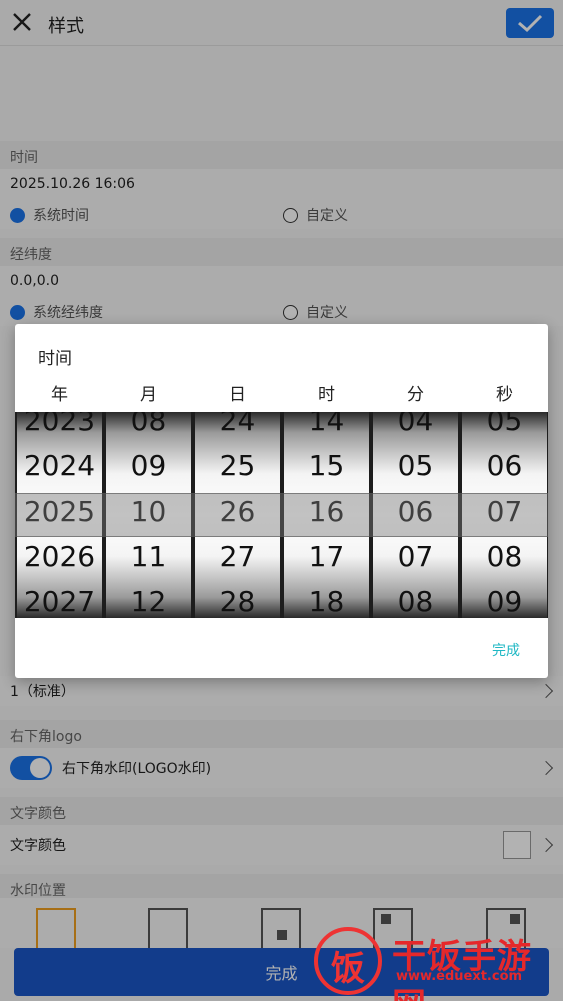 Image resolution: width=563 pixels, height=1001 pixels. What do you see at coordinates (326, 424) in the screenshot?
I see `wheel-value: 14` at bounding box center [326, 424].